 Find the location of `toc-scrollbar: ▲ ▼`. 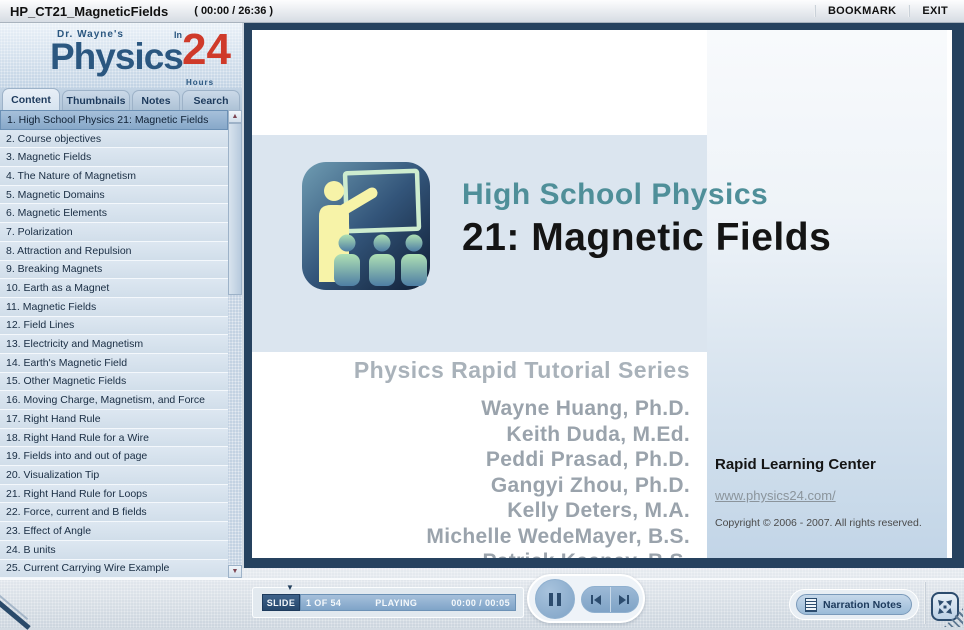

toc-scrollbar: ▲ ▼ is located at coordinates (235, 344).